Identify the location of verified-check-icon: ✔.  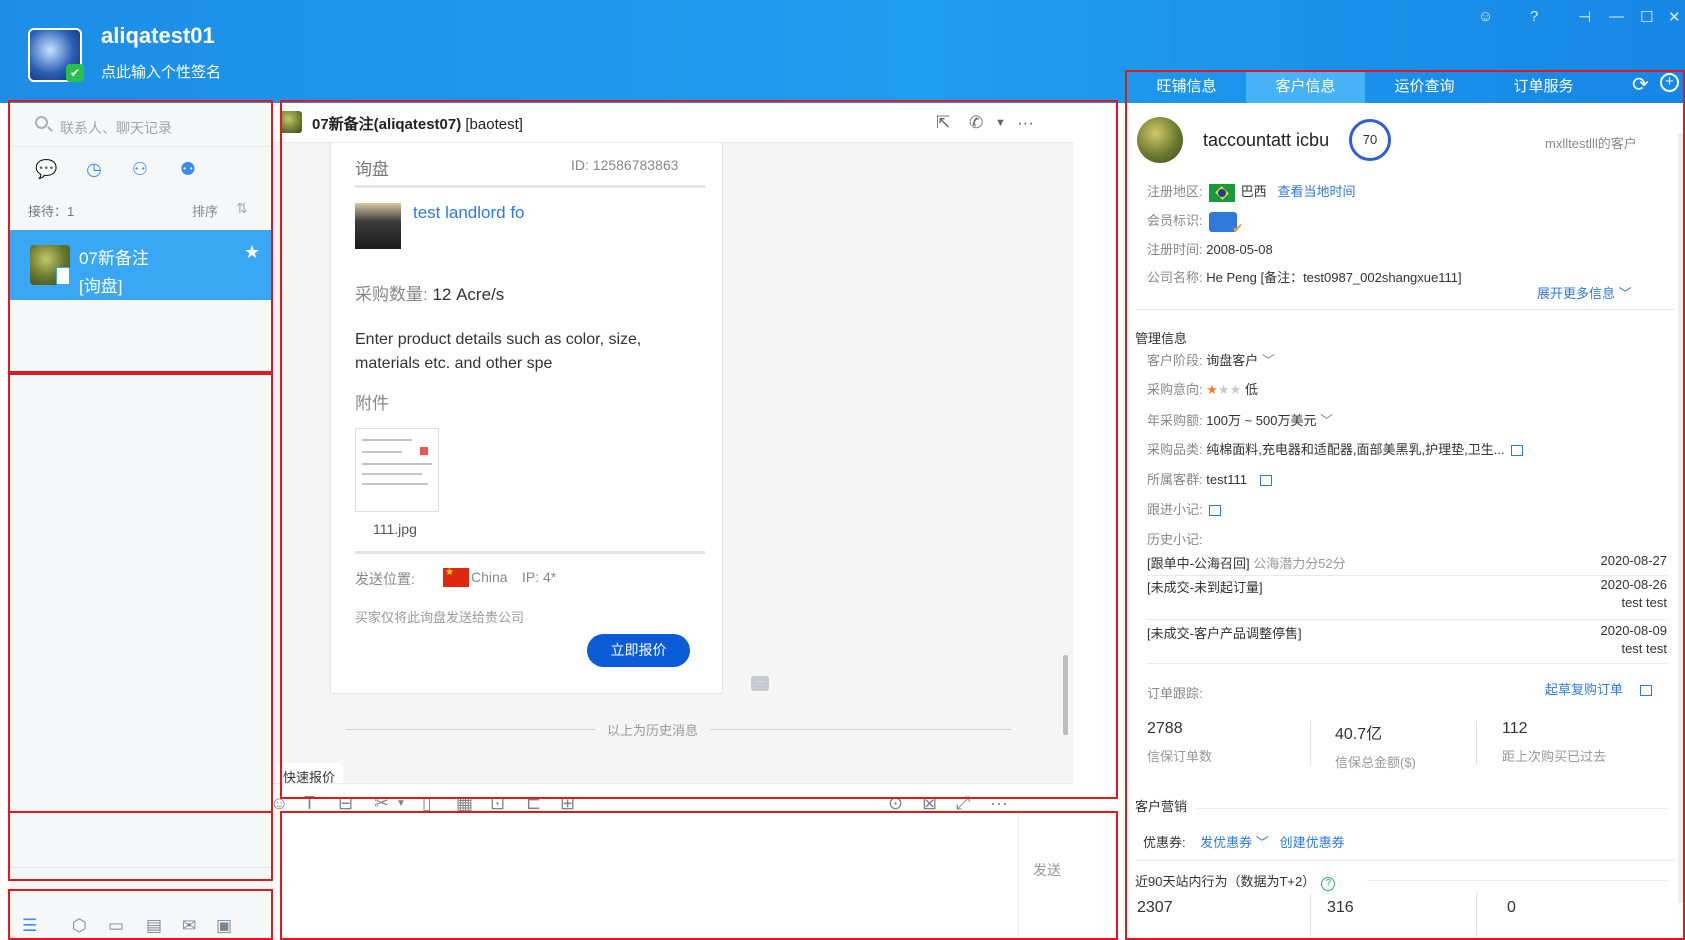
(75, 73).